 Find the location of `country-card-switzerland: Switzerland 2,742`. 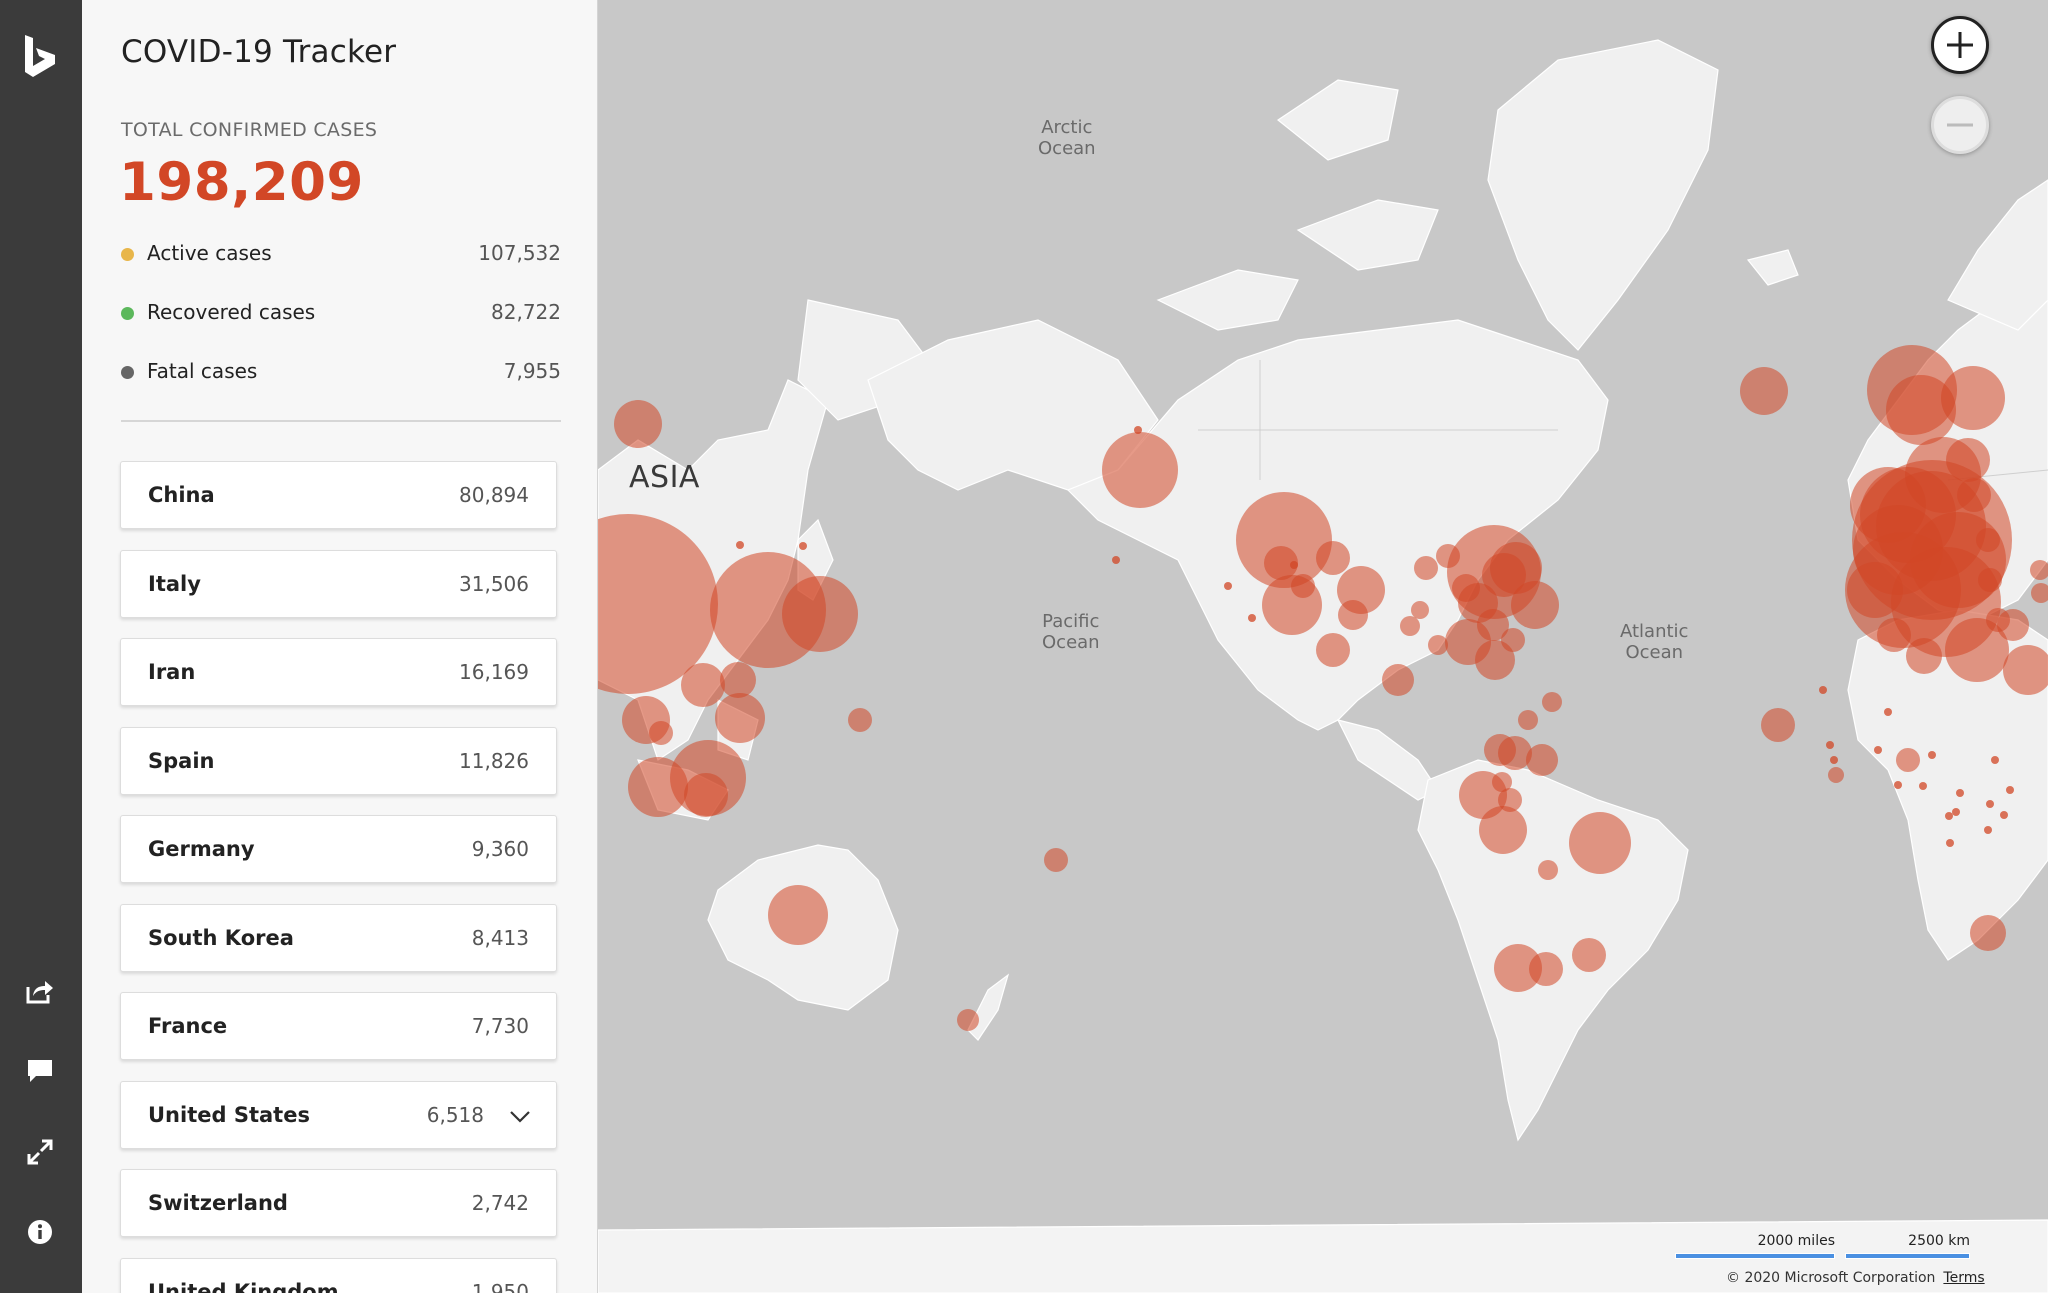

country-card-switzerland: Switzerland 2,742 is located at coordinates (338, 1203).